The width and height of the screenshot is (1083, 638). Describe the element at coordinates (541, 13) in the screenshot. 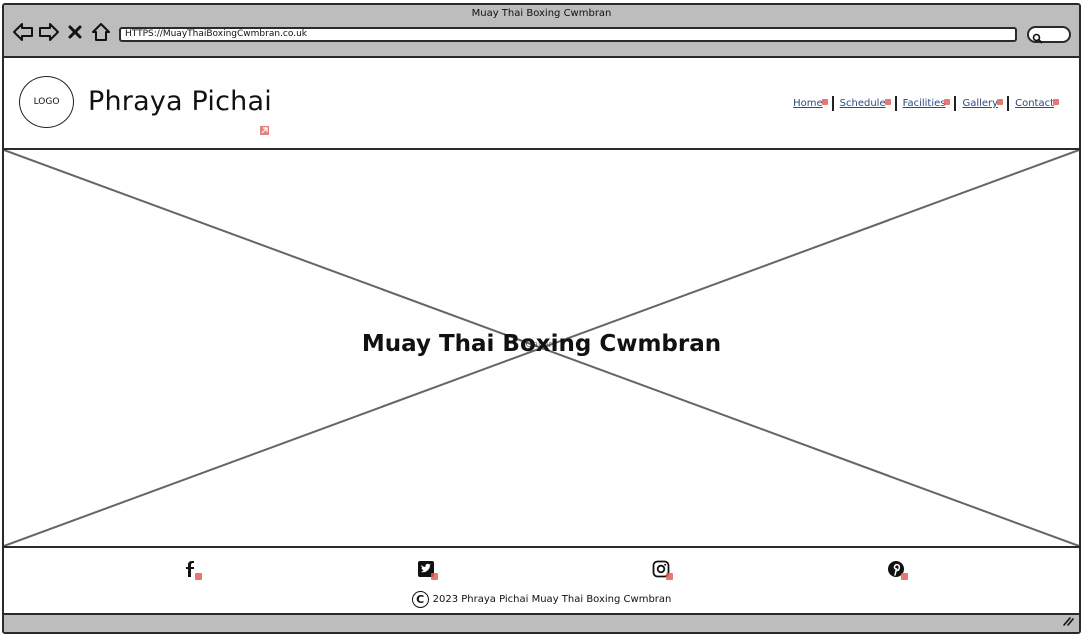

I see `window-title: Muay Thai Boxing Cwmbran` at that location.